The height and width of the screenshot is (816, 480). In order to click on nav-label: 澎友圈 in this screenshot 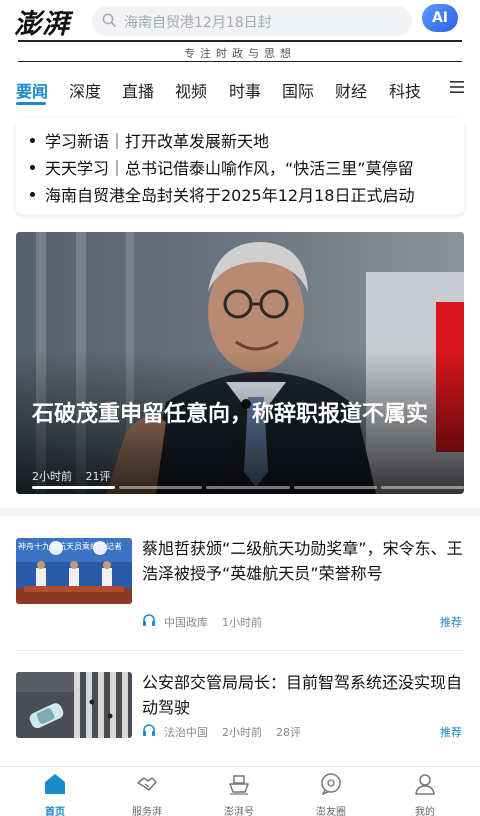, I will do `click(331, 811)`.